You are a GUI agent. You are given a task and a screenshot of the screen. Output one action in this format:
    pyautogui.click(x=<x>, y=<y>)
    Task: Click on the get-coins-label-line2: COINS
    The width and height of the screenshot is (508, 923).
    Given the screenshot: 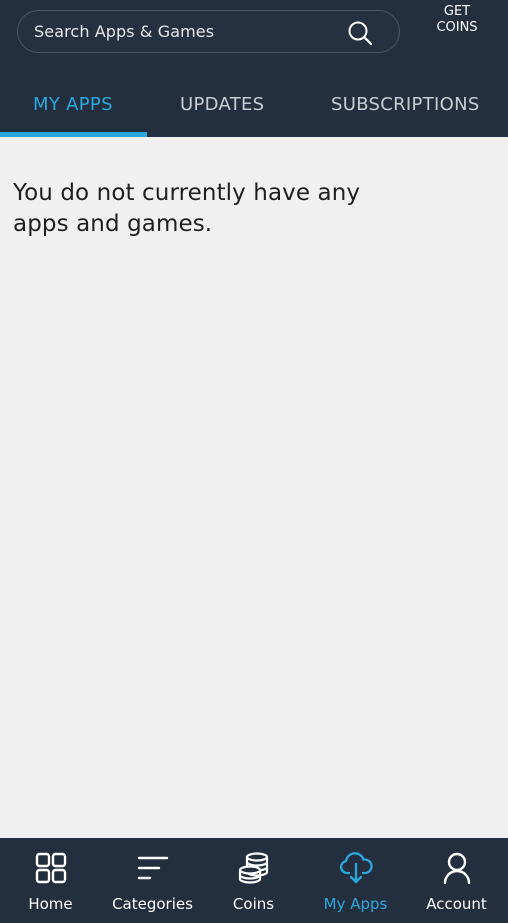 What is the action you would take?
    pyautogui.click(x=457, y=27)
    